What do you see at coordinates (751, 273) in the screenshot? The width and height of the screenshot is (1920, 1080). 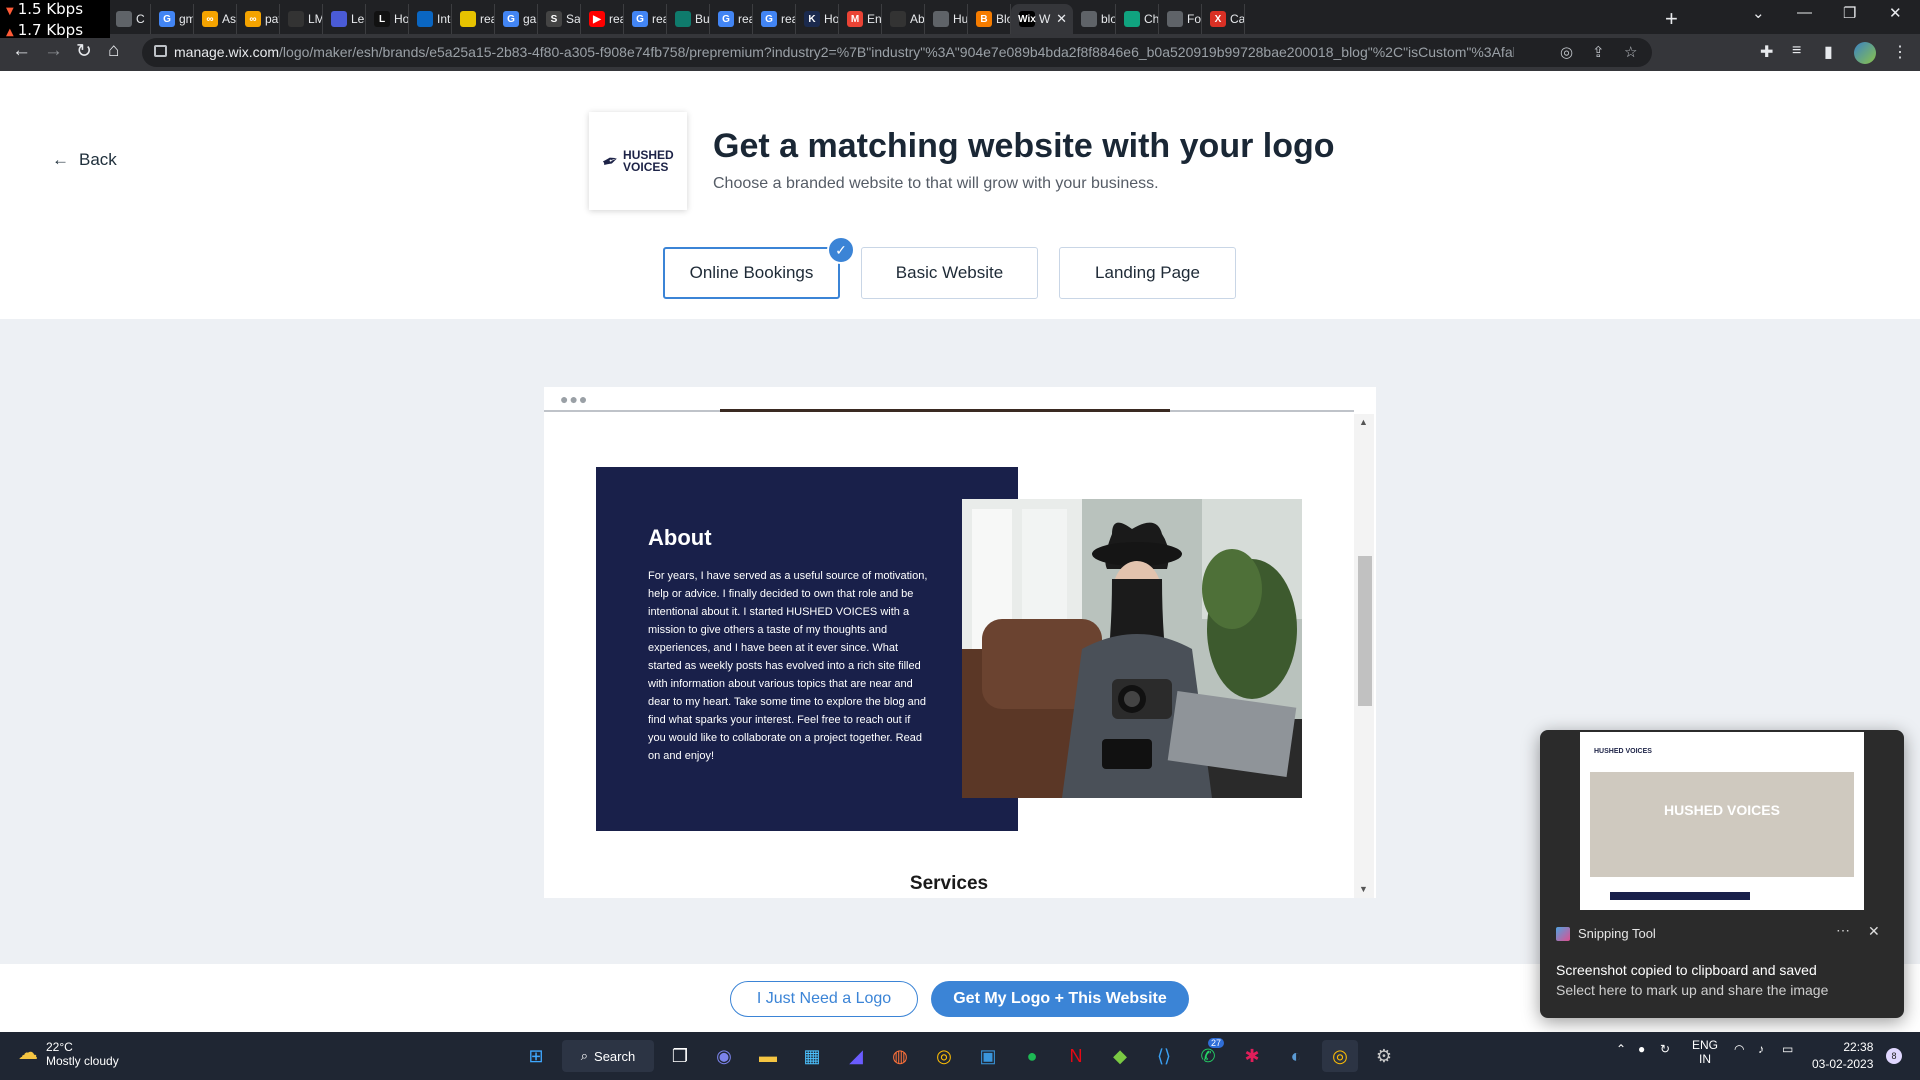 I see `option-online-bookings: Online Bookings` at bounding box center [751, 273].